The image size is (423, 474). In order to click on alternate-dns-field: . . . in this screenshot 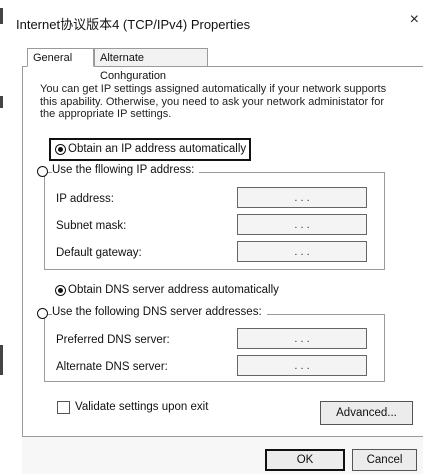, I will do `click(302, 365)`.